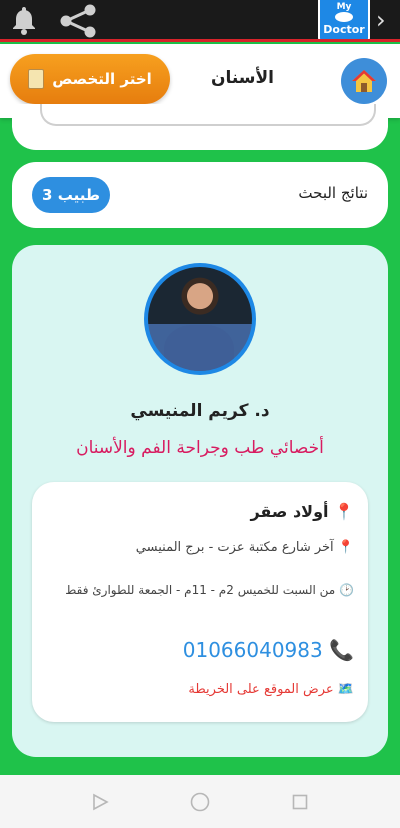  What do you see at coordinates (341, 650) in the screenshot?
I see `phone-icon: 📞` at bounding box center [341, 650].